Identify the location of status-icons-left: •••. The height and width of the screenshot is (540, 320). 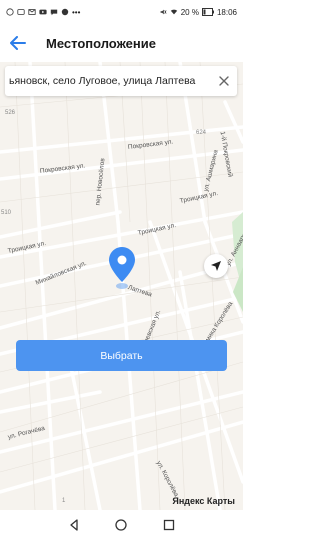
(43, 12).